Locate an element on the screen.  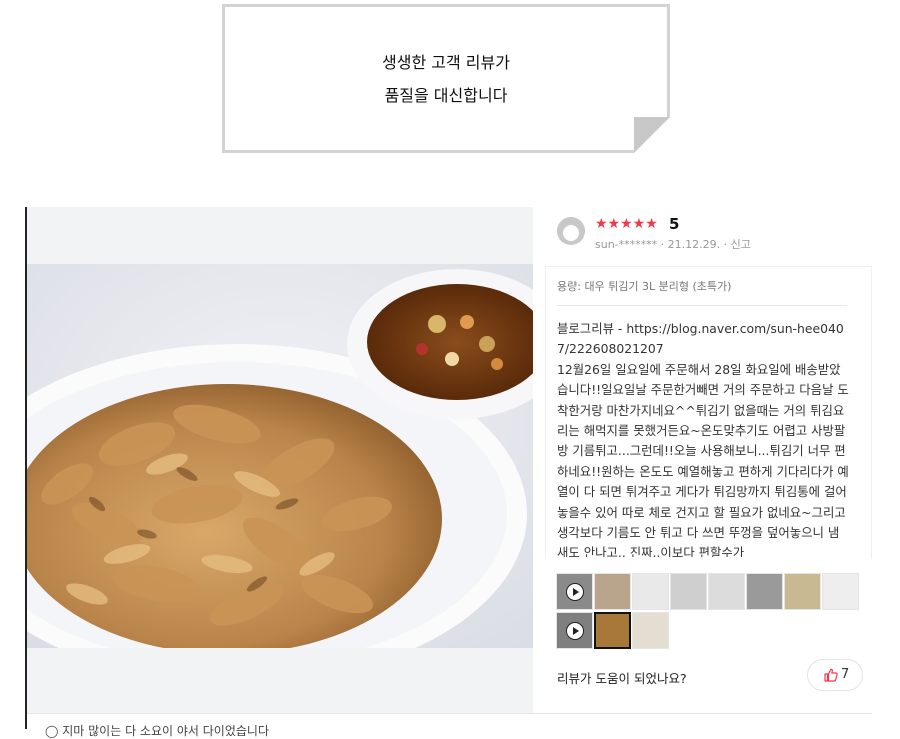
next-review-preview: ◯ 지마 많이는 다 소요이 야서 다이었습니다 is located at coordinates (157, 731).